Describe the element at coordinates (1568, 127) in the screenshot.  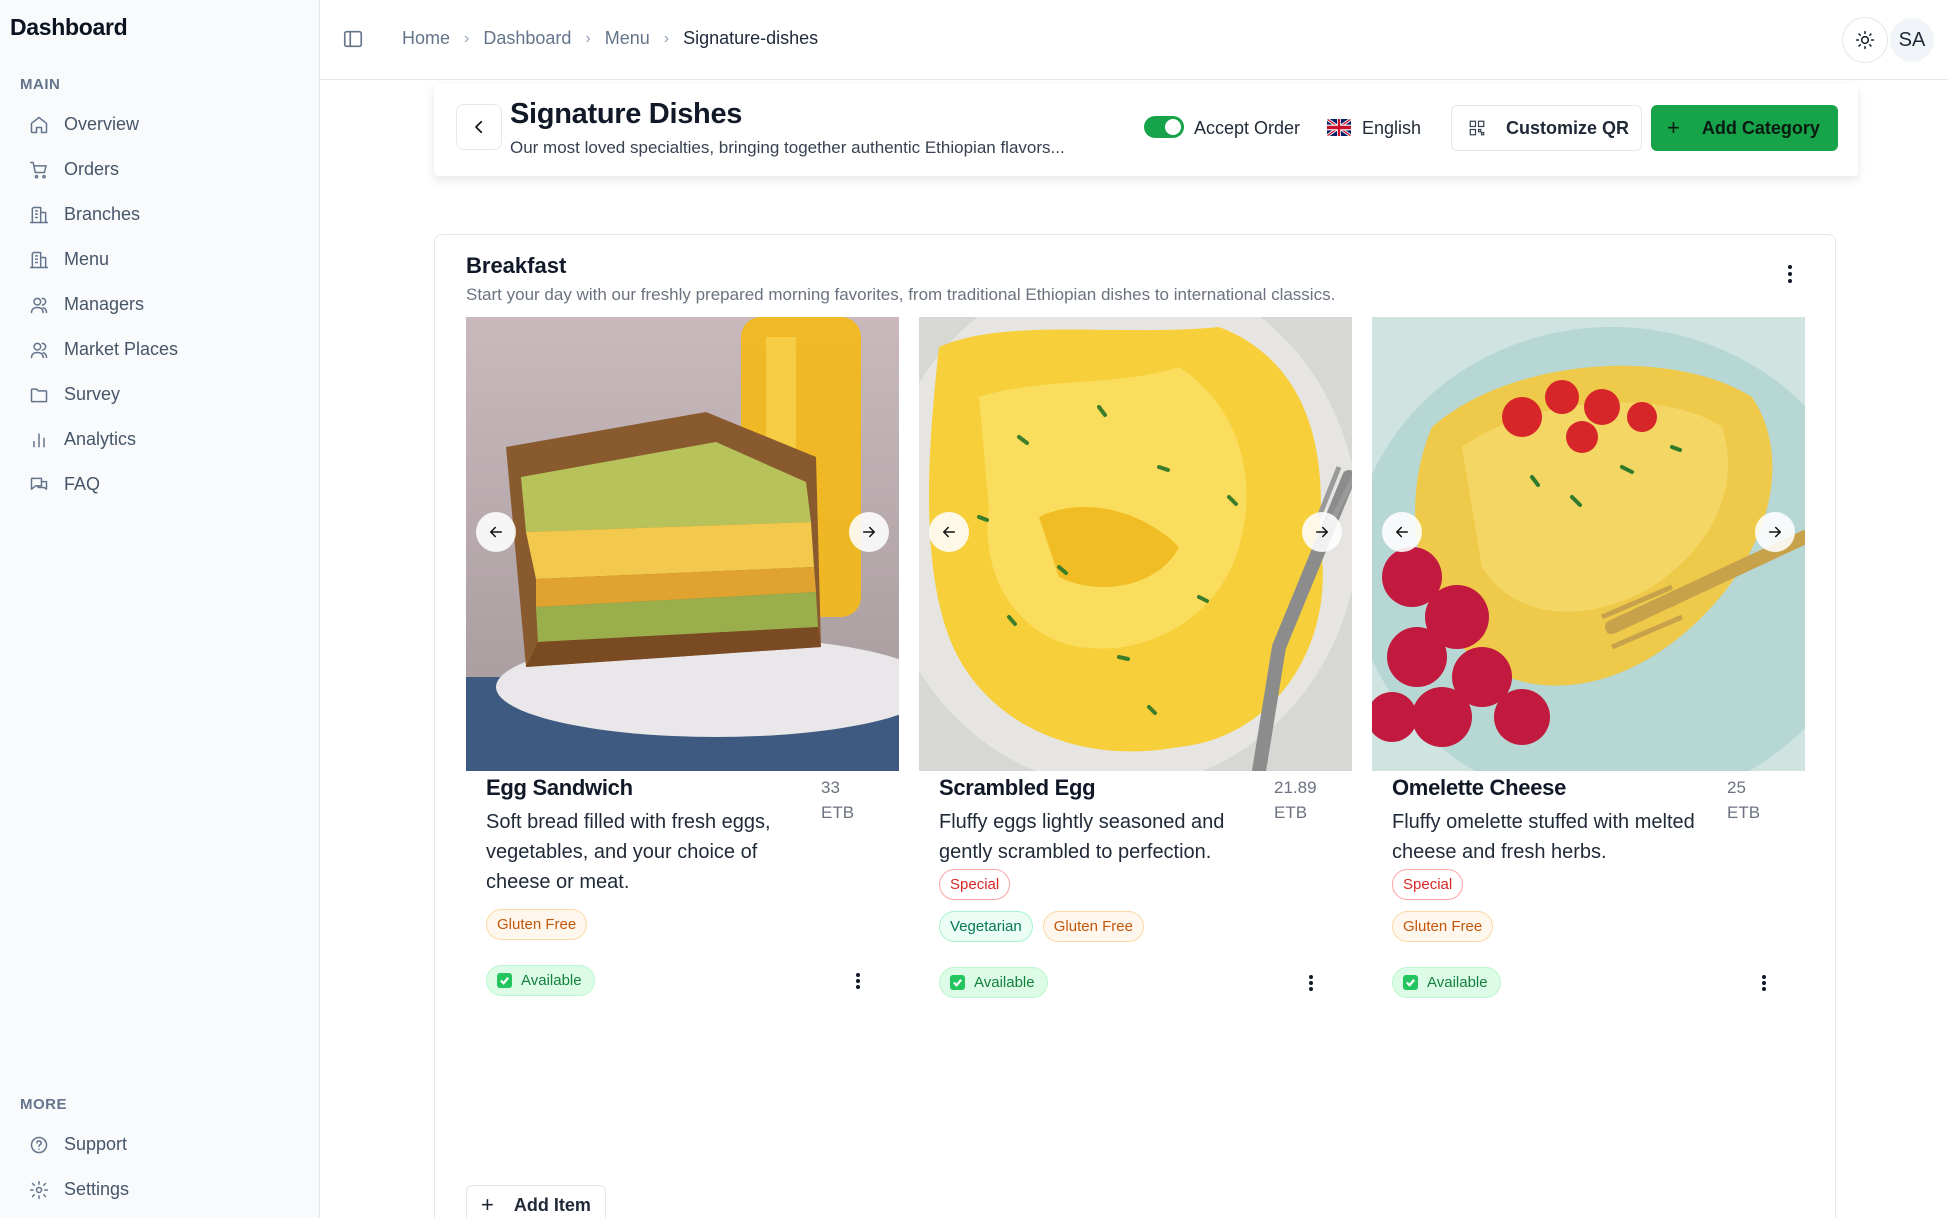
I see `customize-qr-label: Customize QR` at that location.